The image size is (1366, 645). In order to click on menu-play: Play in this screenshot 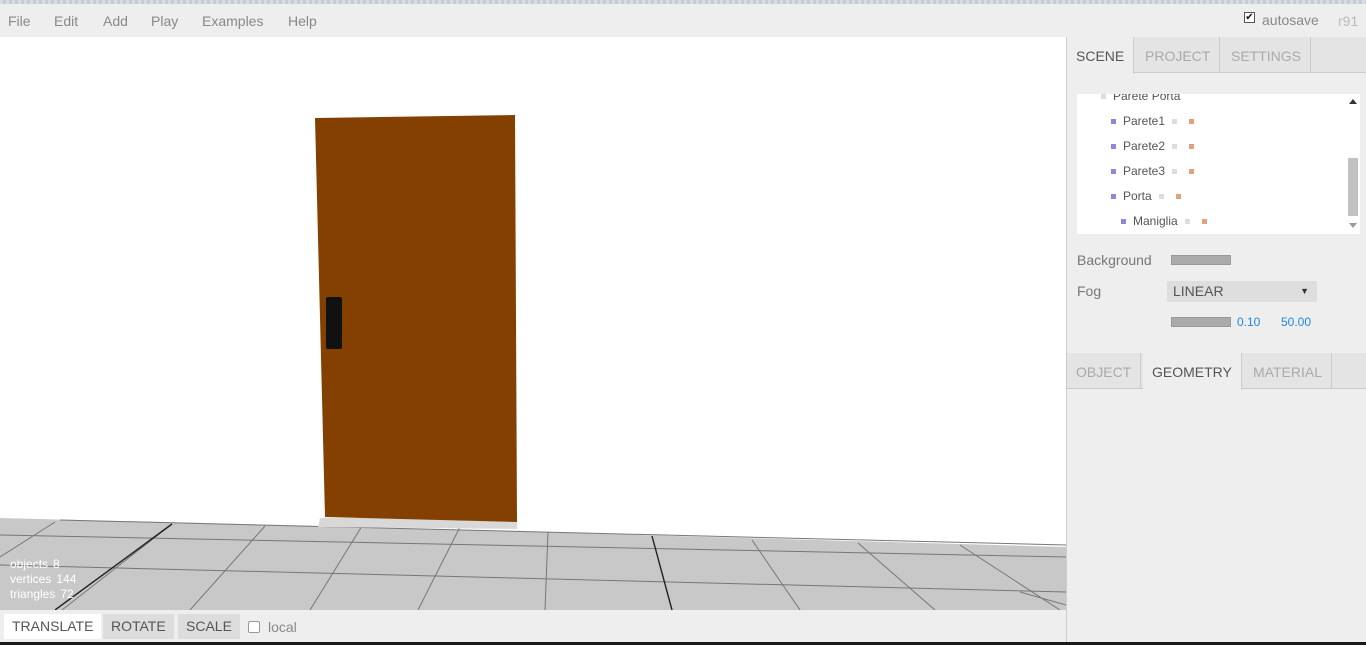, I will do `click(164, 21)`.